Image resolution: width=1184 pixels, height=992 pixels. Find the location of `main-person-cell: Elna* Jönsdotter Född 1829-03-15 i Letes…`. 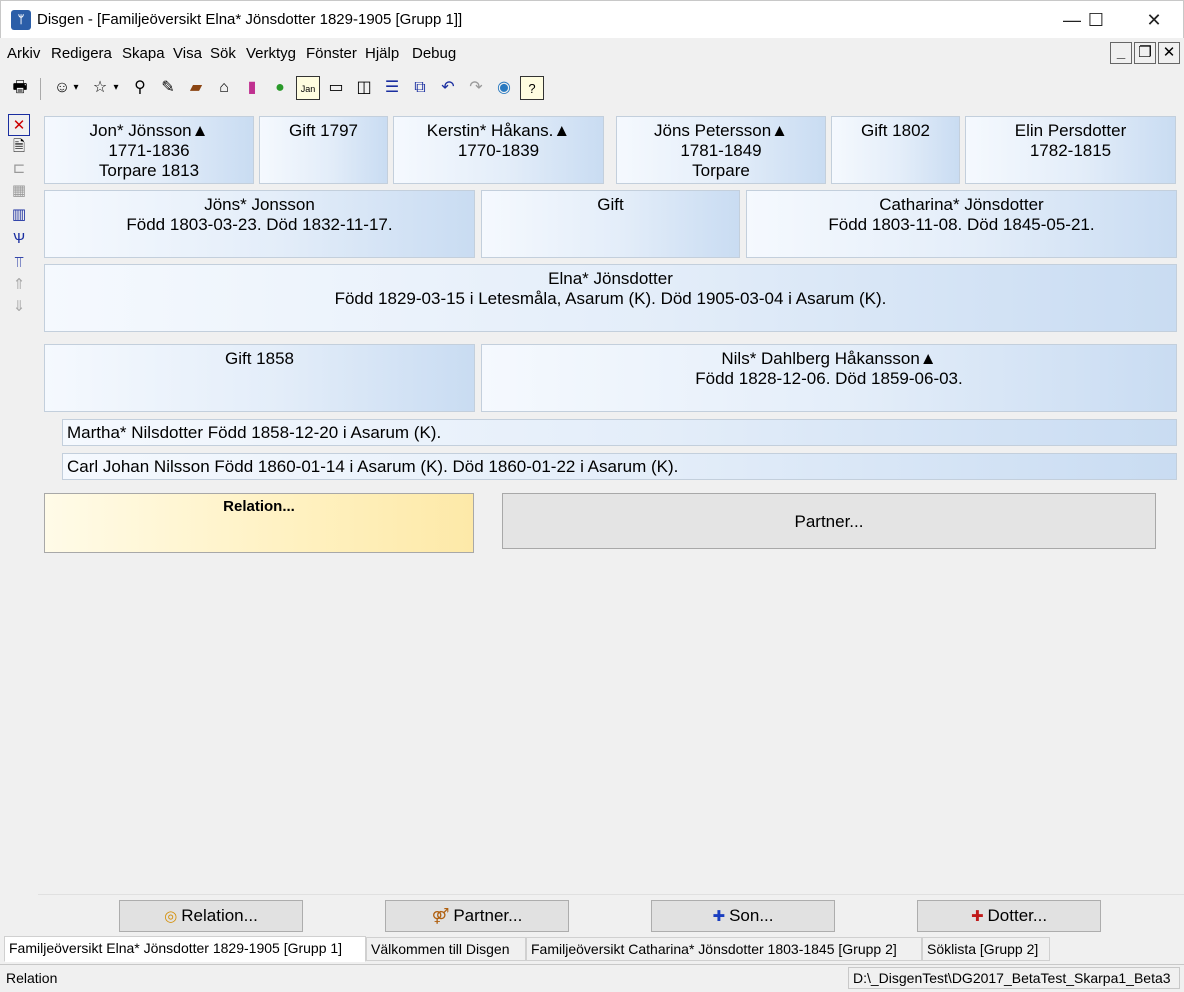

main-person-cell: Elna* Jönsdotter Född 1829-03-15 i Letes… is located at coordinates (610, 298).